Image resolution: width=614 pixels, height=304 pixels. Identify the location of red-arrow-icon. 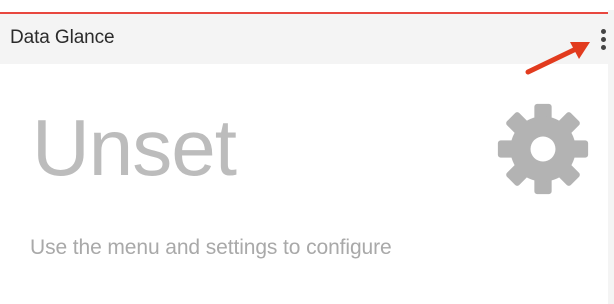
(557, 58).